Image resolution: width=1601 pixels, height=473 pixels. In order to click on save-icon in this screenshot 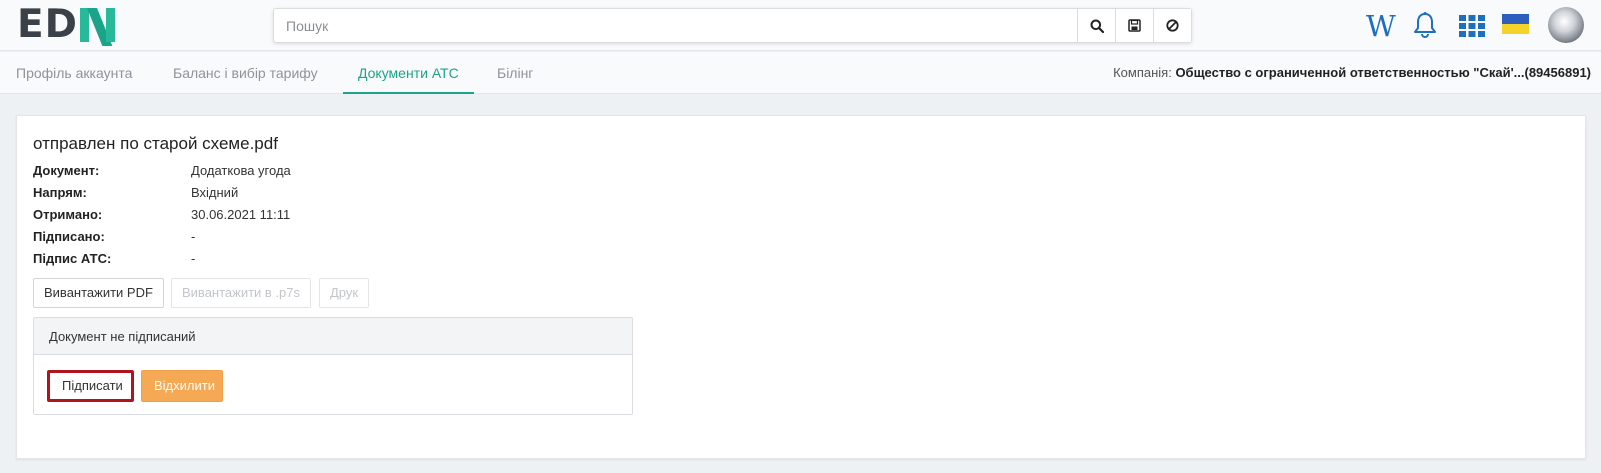, I will do `click(1134, 25)`.